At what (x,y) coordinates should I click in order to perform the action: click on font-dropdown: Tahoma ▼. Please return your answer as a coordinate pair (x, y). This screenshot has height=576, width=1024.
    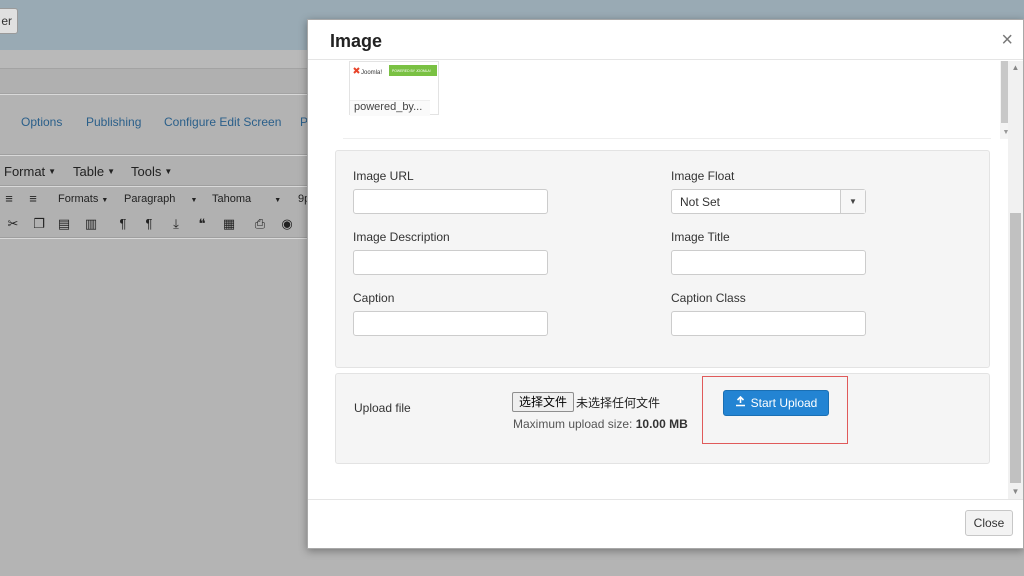
    Looking at the image, I should click on (246, 199).